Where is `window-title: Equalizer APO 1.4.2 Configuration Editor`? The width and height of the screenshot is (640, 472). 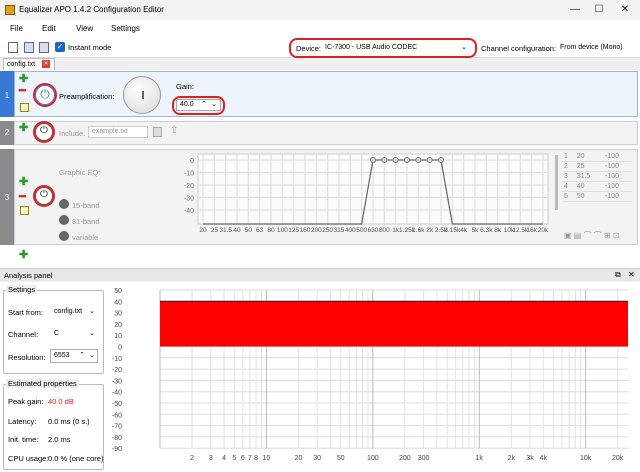 window-title: Equalizer APO 1.4.2 Configuration Editor is located at coordinates (91, 9).